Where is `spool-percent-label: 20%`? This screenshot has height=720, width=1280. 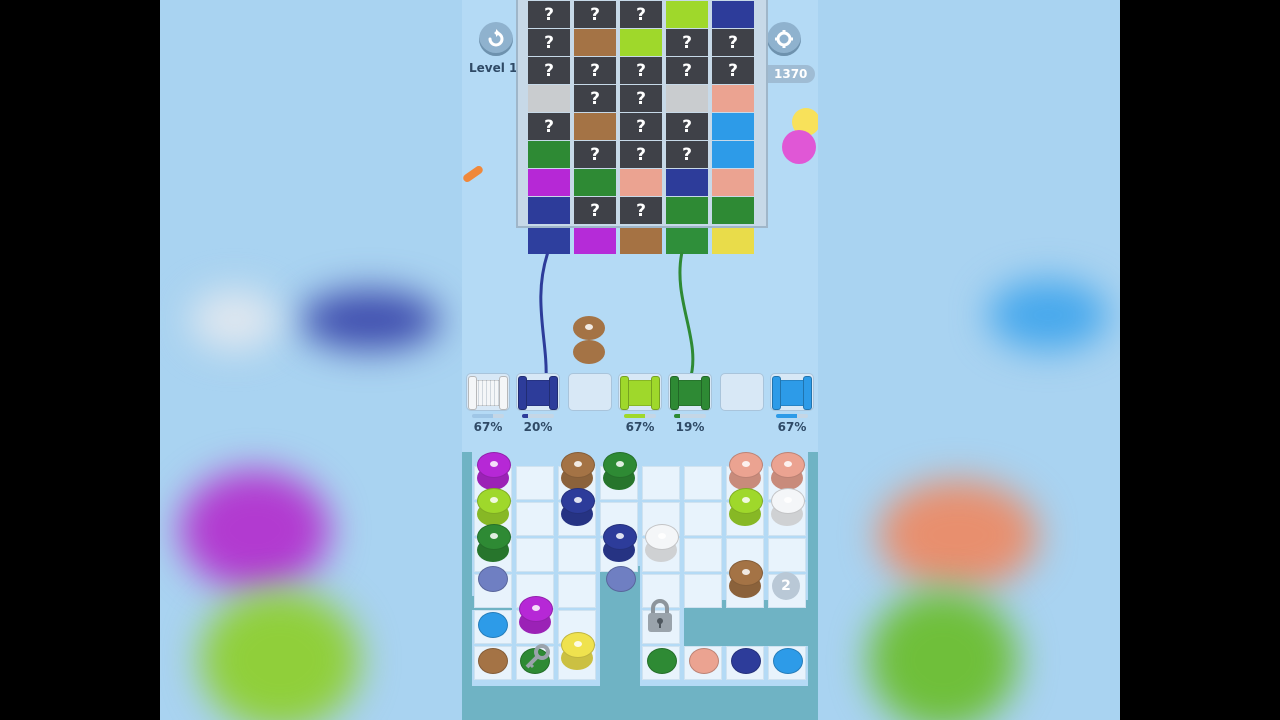 spool-percent-label: 20% is located at coordinates (538, 427).